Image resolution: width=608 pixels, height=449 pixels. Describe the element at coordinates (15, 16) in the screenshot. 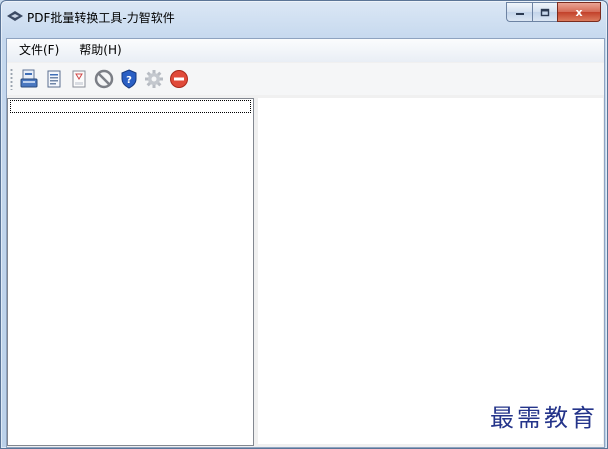

I see `app-icon` at that location.